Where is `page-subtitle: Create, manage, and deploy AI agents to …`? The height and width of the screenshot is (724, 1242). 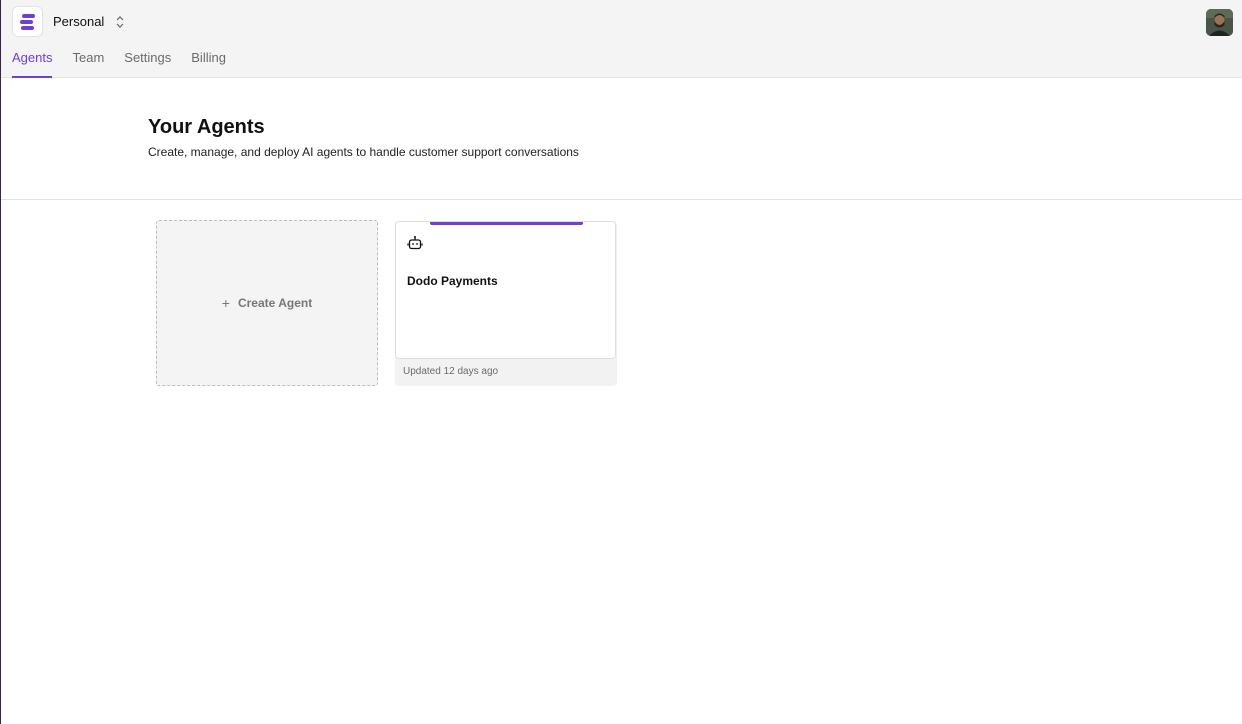 page-subtitle: Create, manage, and deploy AI agents to … is located at coordinates (363, 152).